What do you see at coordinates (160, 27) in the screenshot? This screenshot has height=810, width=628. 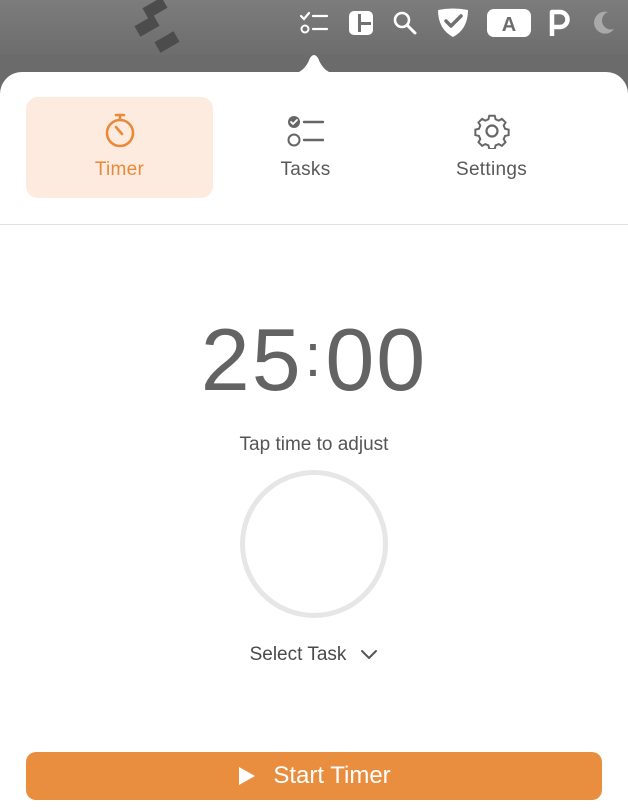 I see `wallpaper-fragment` at bounding box center [160, 27].